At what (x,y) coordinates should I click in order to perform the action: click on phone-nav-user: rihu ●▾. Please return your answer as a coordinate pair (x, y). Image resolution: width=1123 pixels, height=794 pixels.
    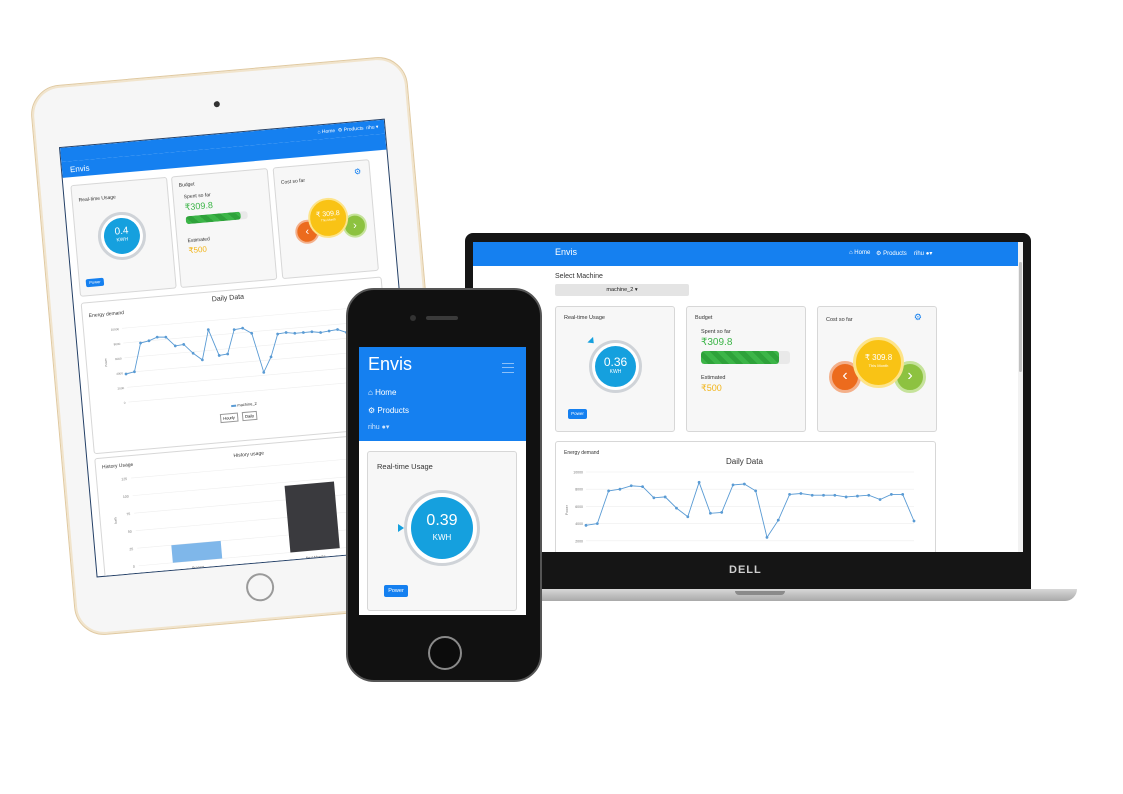
    Looking at the image, I should click on (378, 427).